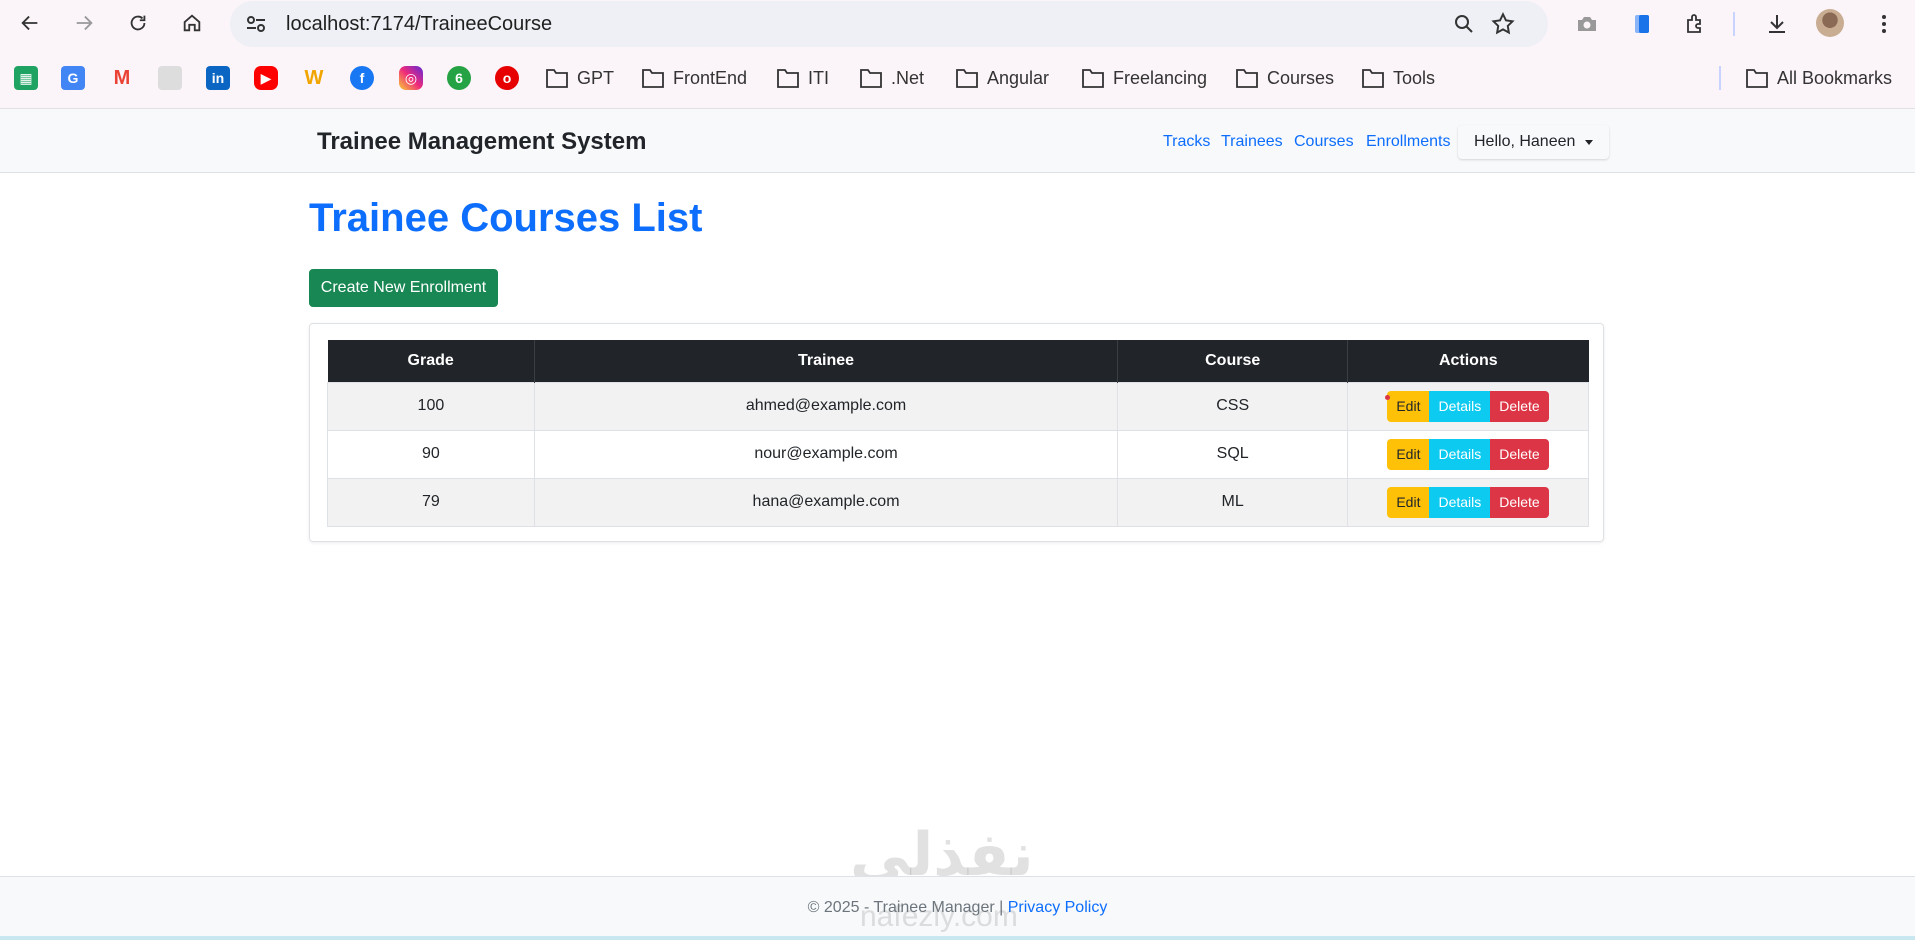  What do you see at coordinates (802, 78) in the screenshot?
I see `bookmark-folder-iti: ITI` at bounding box center [802, 78].